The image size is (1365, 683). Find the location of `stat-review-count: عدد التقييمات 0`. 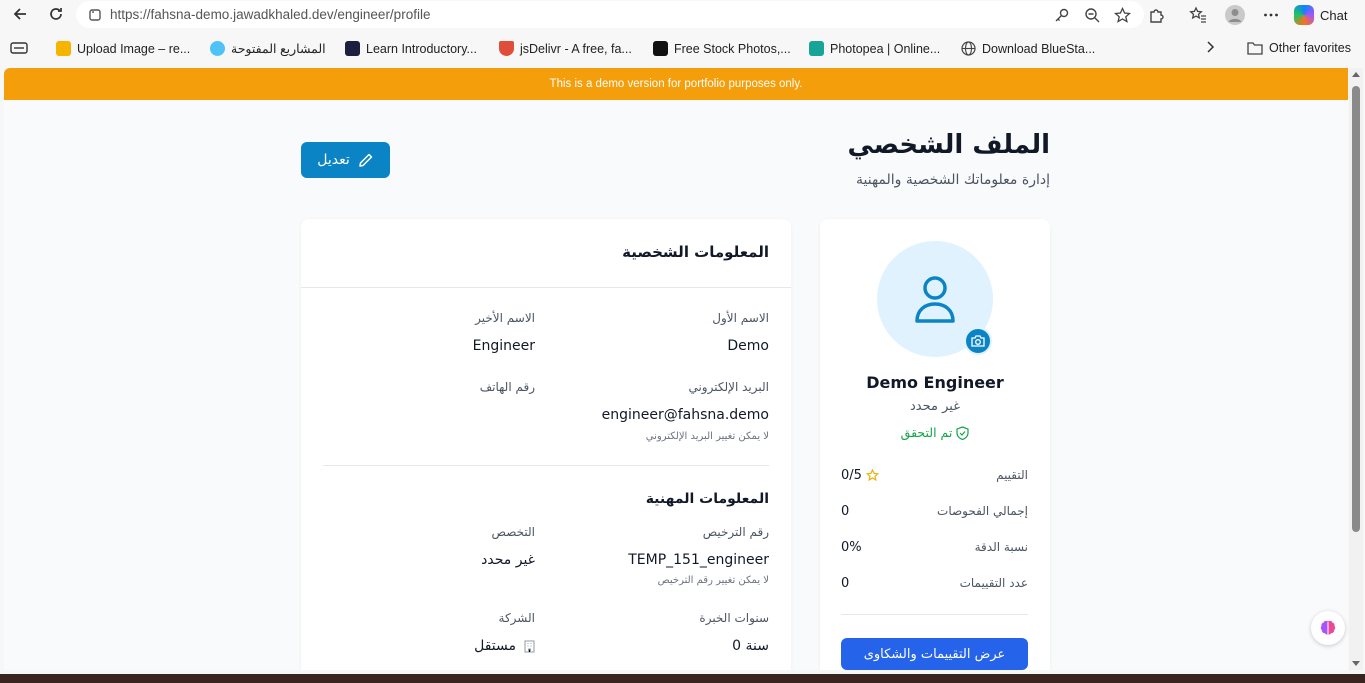

stat-review-count: عدد التقييمات 0 is located at coordinates (934, 583).